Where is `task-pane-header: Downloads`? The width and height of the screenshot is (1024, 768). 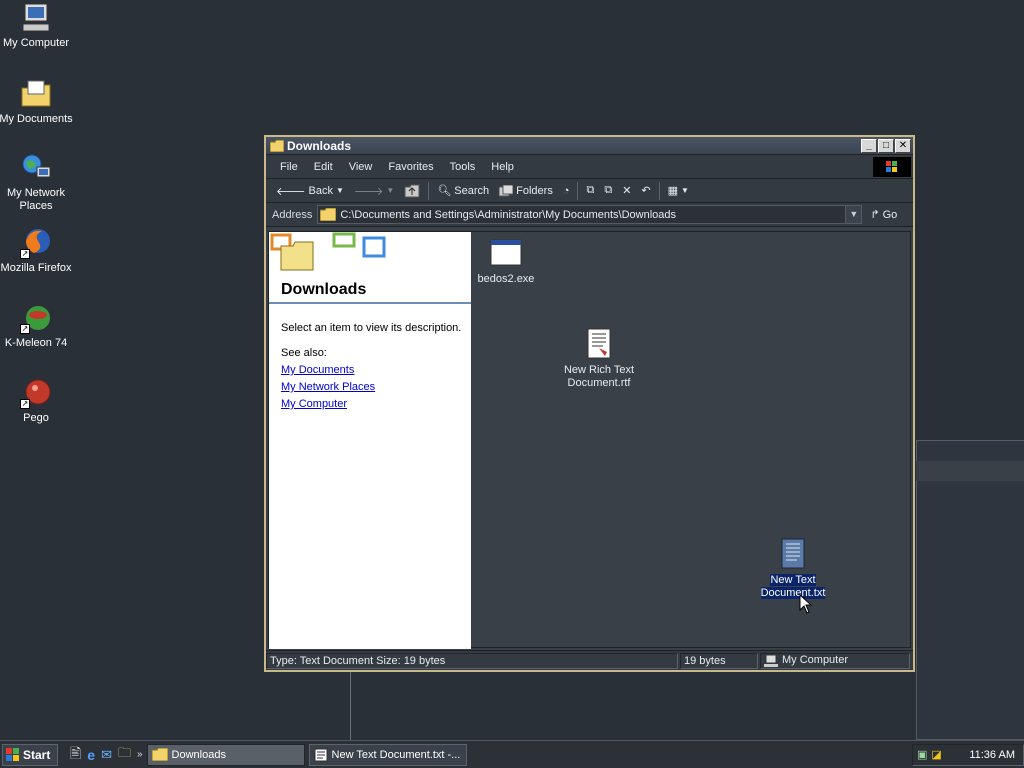
task-pane-header: Downloads is located at coordinates (370, 268).